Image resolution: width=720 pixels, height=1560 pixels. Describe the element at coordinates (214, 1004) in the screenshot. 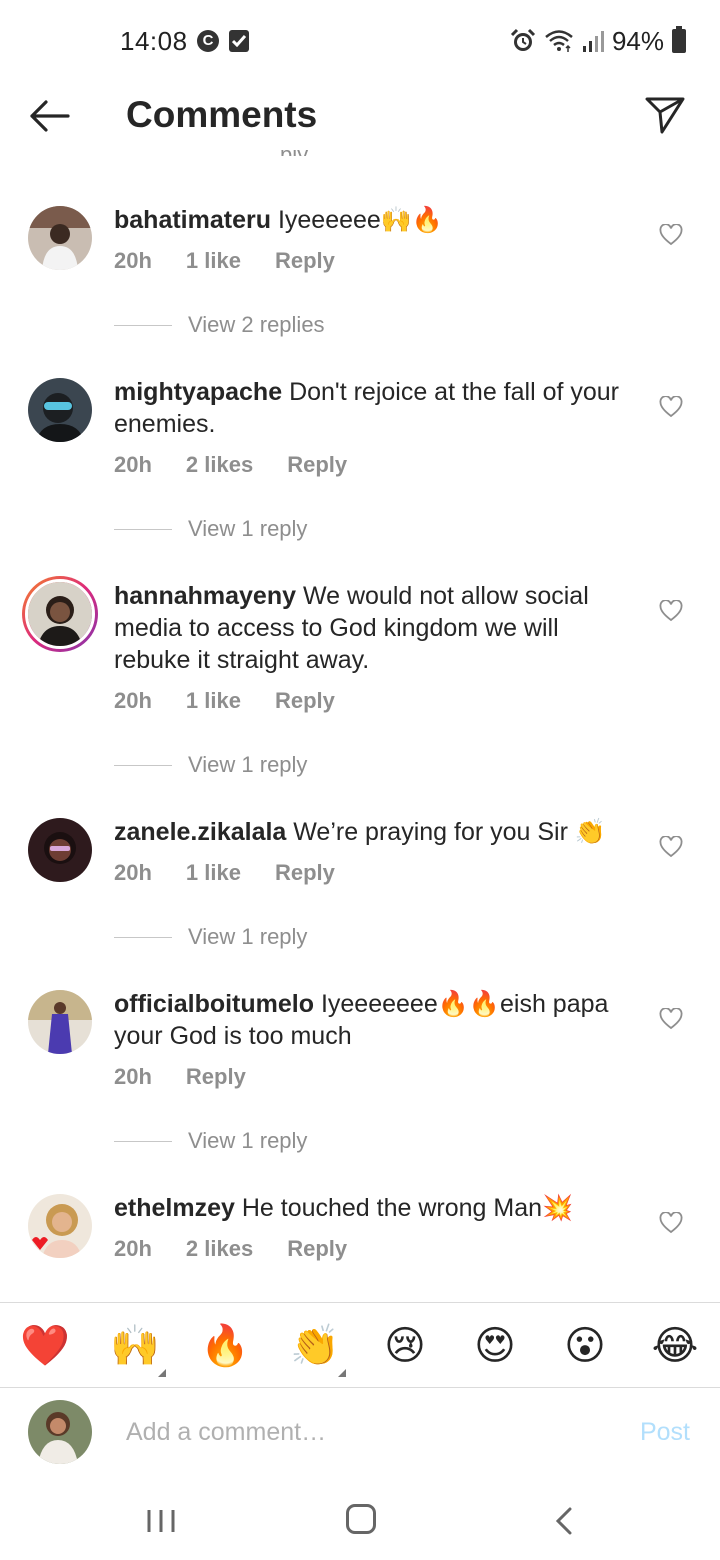

I see `comment-username: officialboitumelo` at that location.